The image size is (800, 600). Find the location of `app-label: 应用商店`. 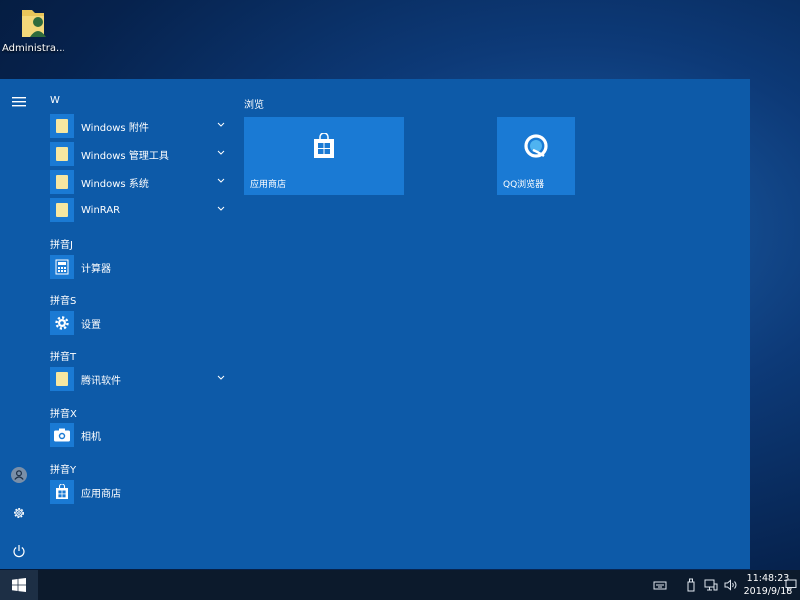

app-label: 应用商店 is located at coordinates (101, 494).